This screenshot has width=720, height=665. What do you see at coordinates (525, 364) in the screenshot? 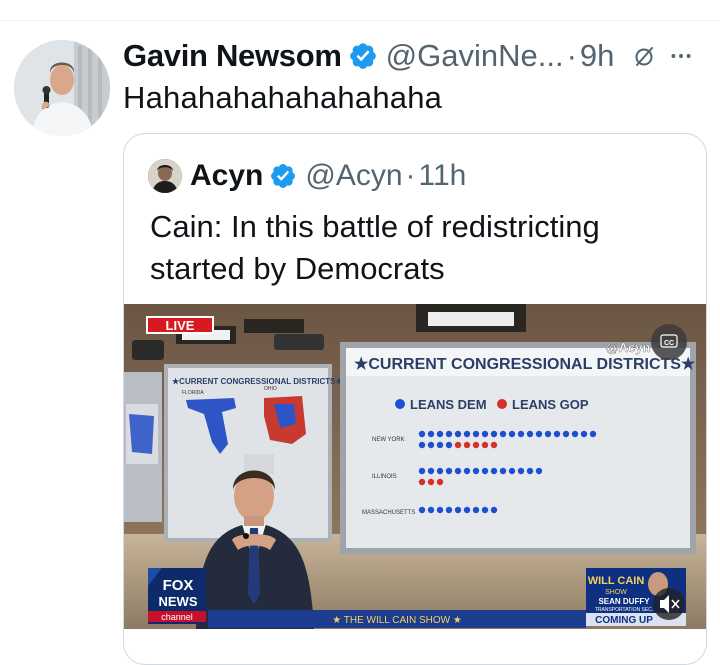
I see `board-title: ★CURRENT CONGRESSIONAL DISTRICTS★` at bounding box center [525, 364].